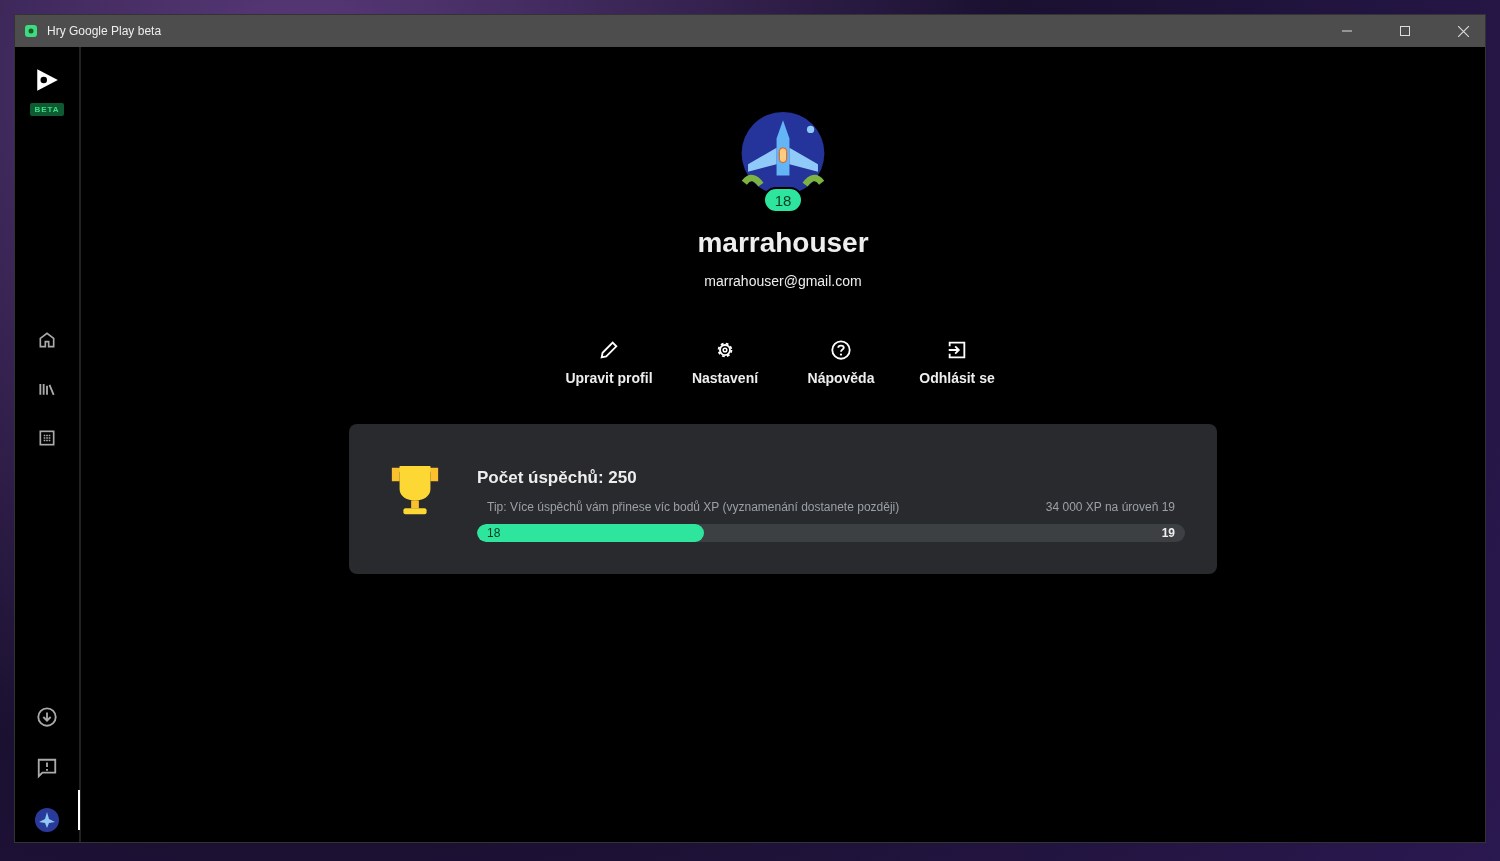  Describe the element at coordinates (1110, 507) in the screenshot. I see `xp-to-next-level: 34 000 XP na úroveň 19` at that location.